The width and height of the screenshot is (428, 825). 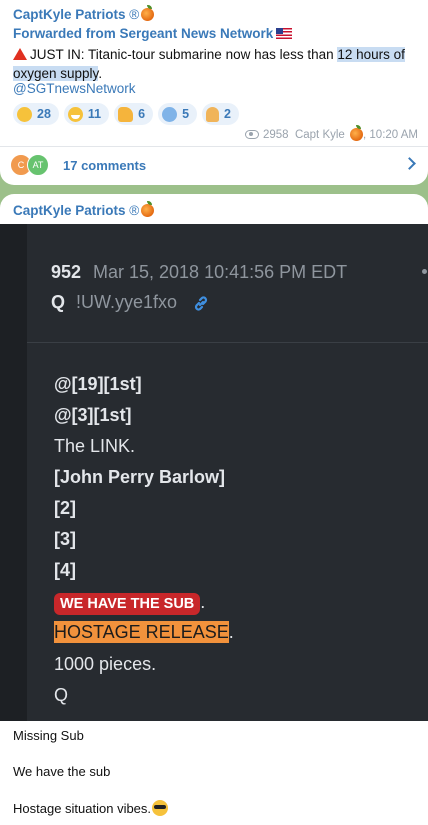 I want to click on reaction-thinking: 28, so click(x=36, y=114).